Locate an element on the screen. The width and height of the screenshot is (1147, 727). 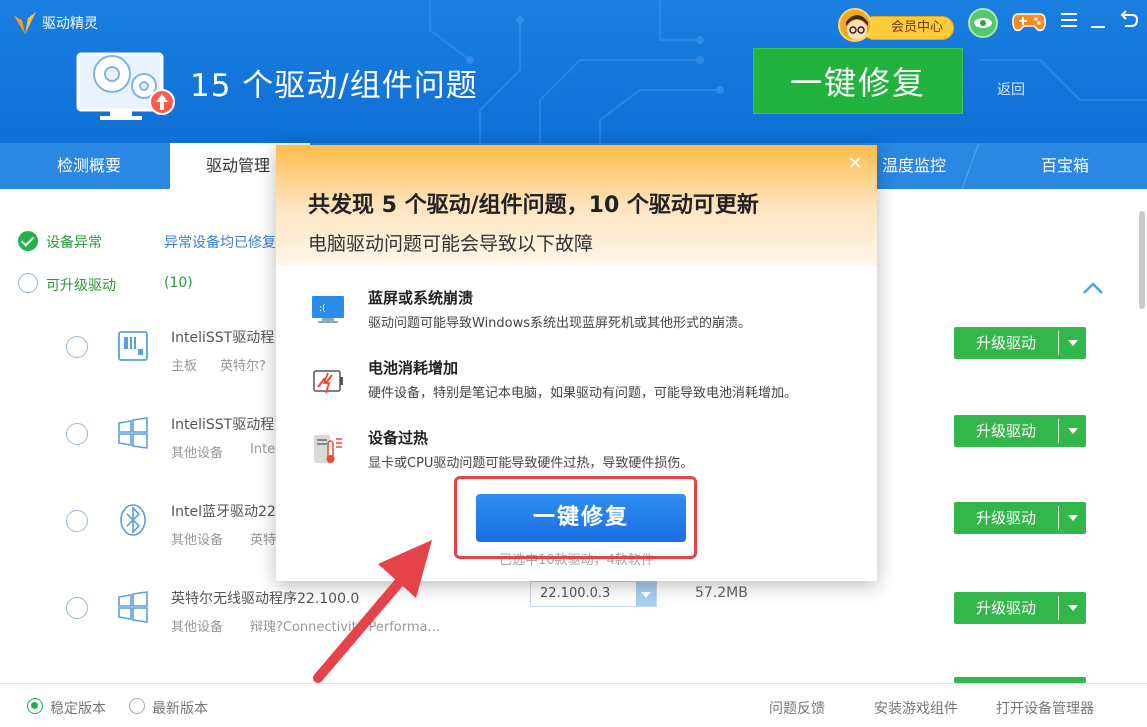
menu-icon is located at coordinates (1069, 20).